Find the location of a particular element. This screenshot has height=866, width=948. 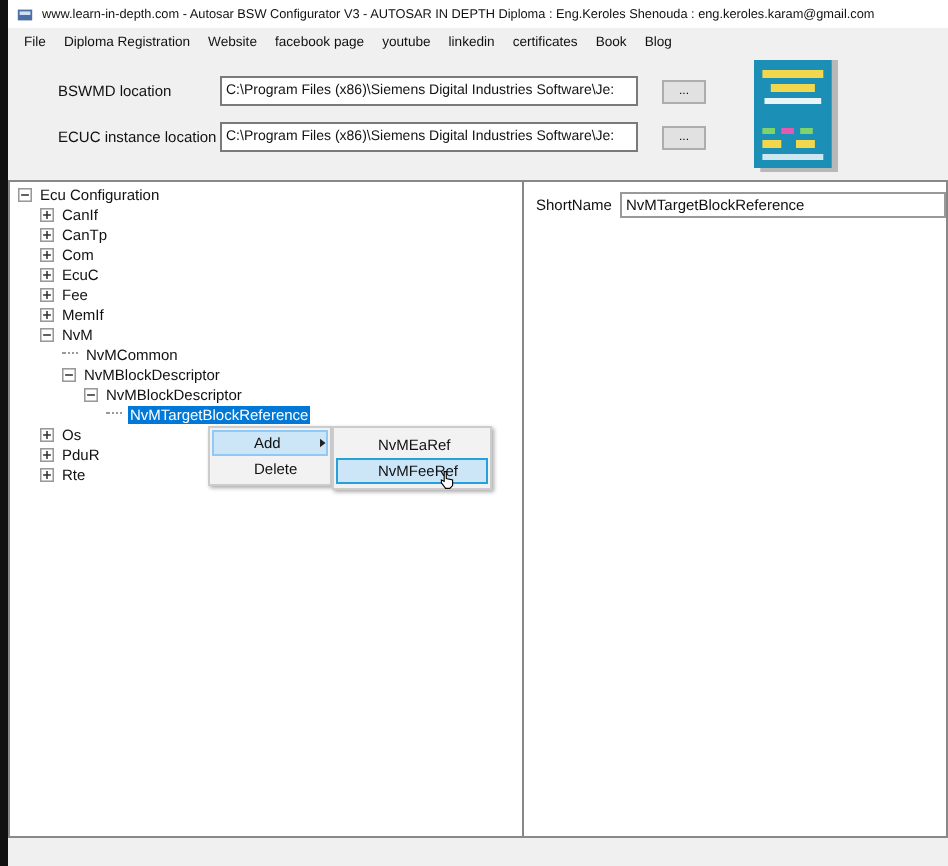

submenu-arrow-icon is located at coordinates (323, 443).